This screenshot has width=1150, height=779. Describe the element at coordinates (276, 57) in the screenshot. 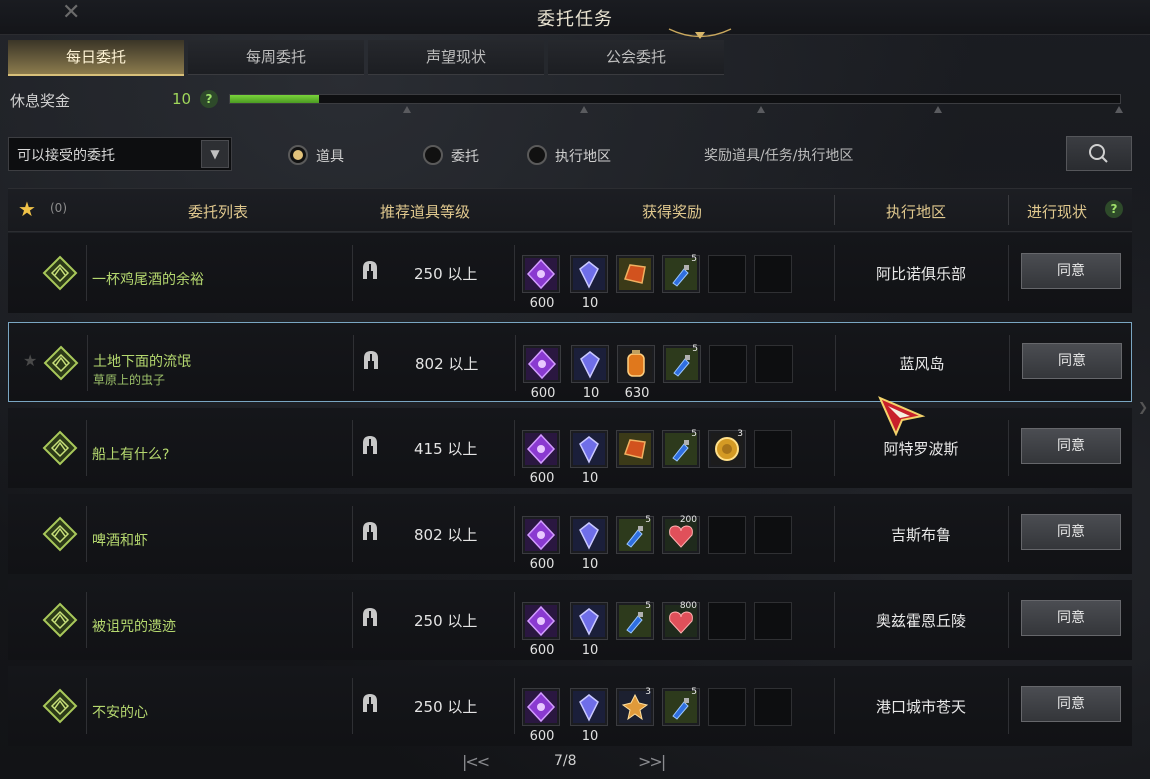

I see `tab-weekly: 每周委托` at that location.